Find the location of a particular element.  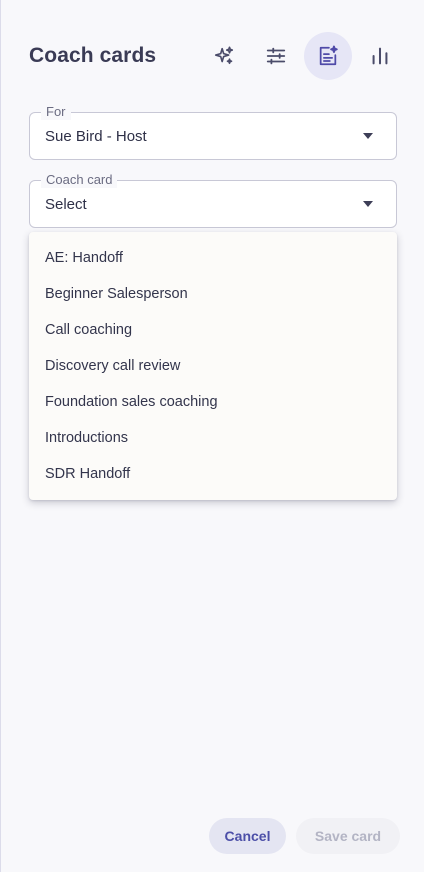

menu-item-discovery-call-review: Discovery call review is located at coordinates (213, 366).